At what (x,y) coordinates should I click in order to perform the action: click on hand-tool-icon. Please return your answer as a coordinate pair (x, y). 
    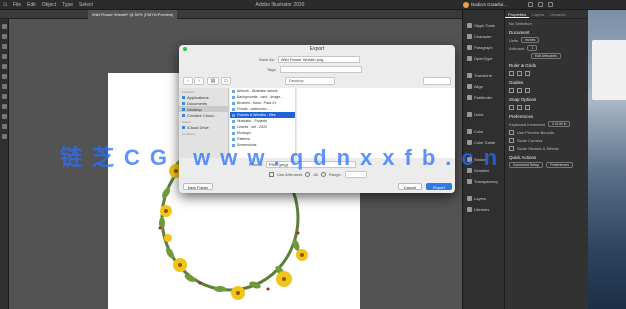
    Looking at the image, I should click on (4, 126).